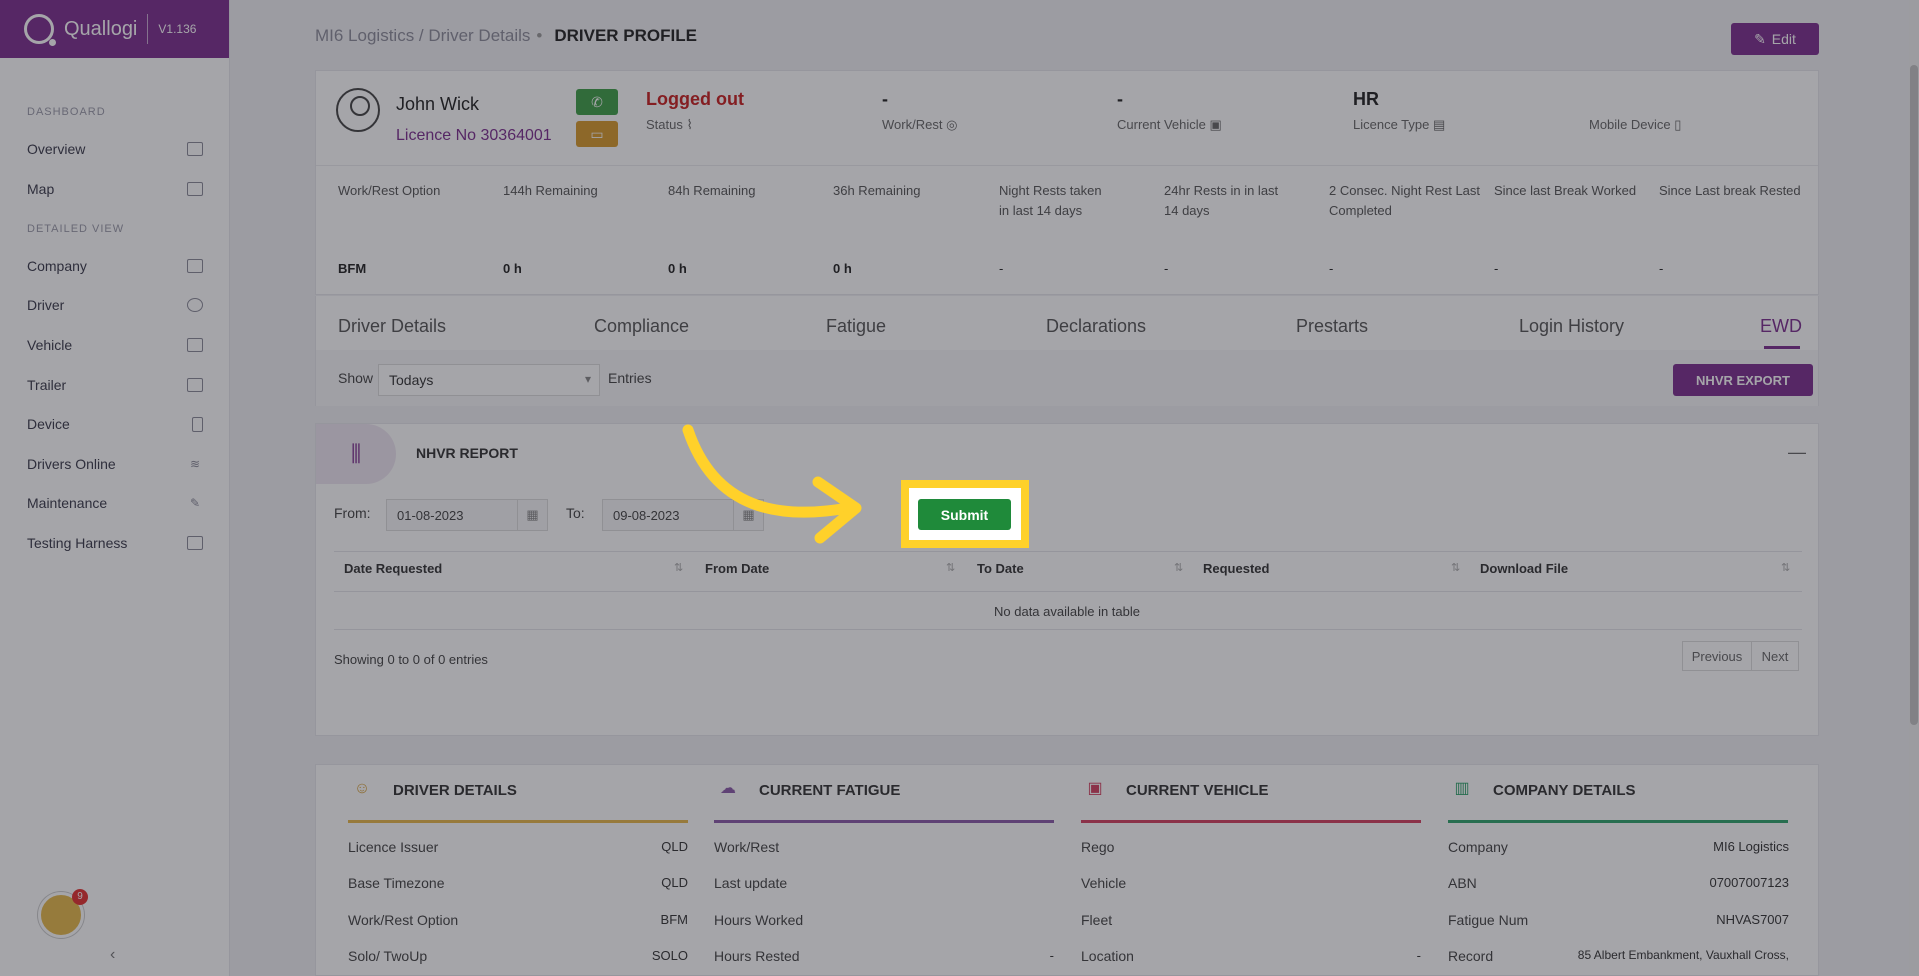 Image resolution: width=1919 pixels, height=976 pixels. Describe the element at coordinates (912, 124) in the screenshot. I see `workrest-label: Work/Rest` at that location.